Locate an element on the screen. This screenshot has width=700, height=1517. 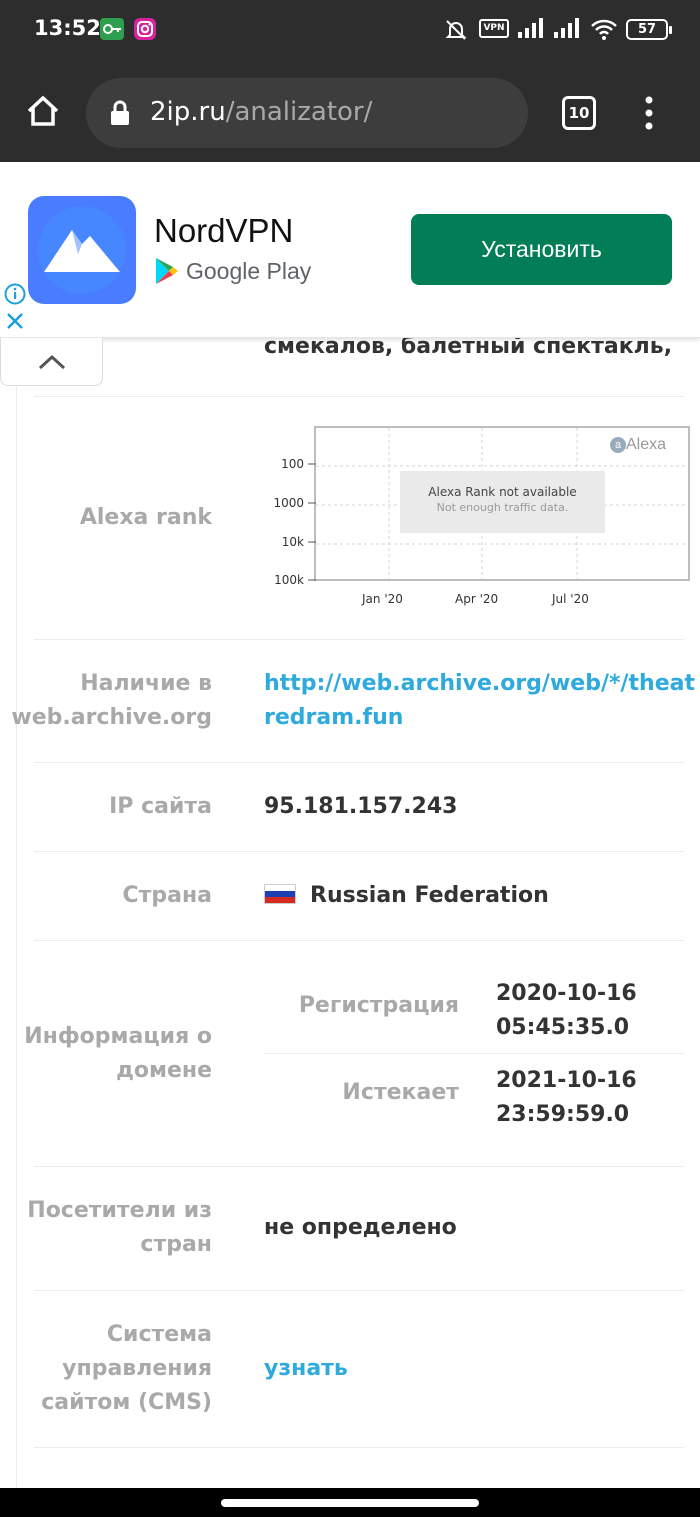
country-name: Russian Federation is located at coordinates (429, 895).